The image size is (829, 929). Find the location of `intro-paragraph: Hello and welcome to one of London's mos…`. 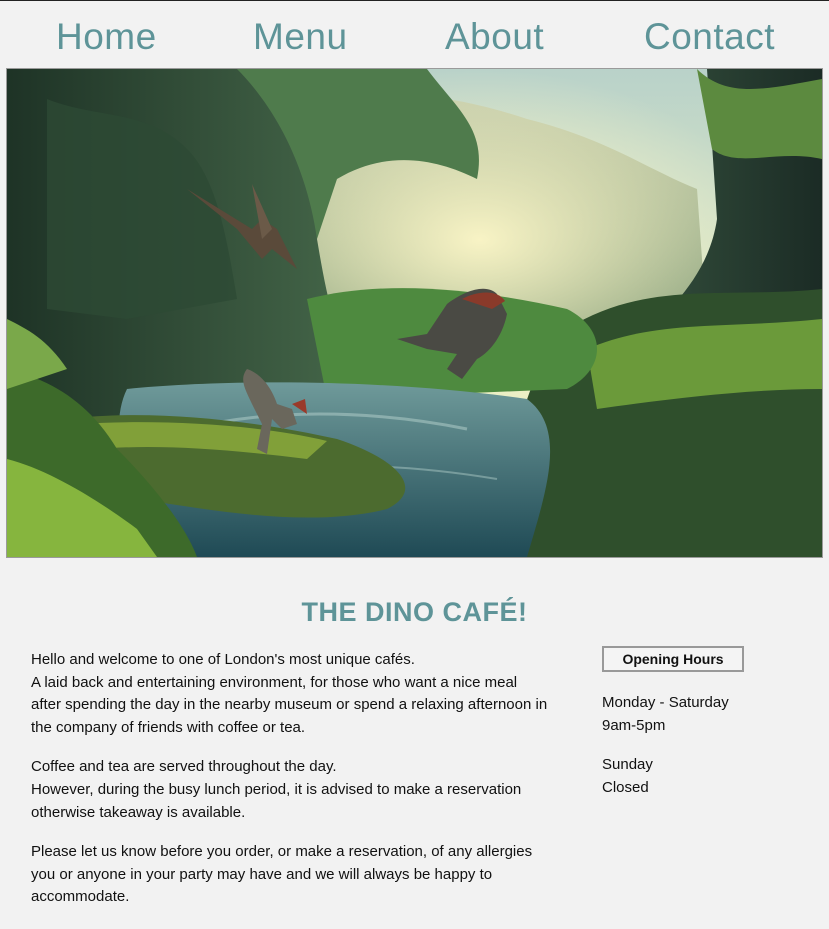

intro-paragraph: Hello and welcome to one of London's mos… is located at coordinates (291, 694).